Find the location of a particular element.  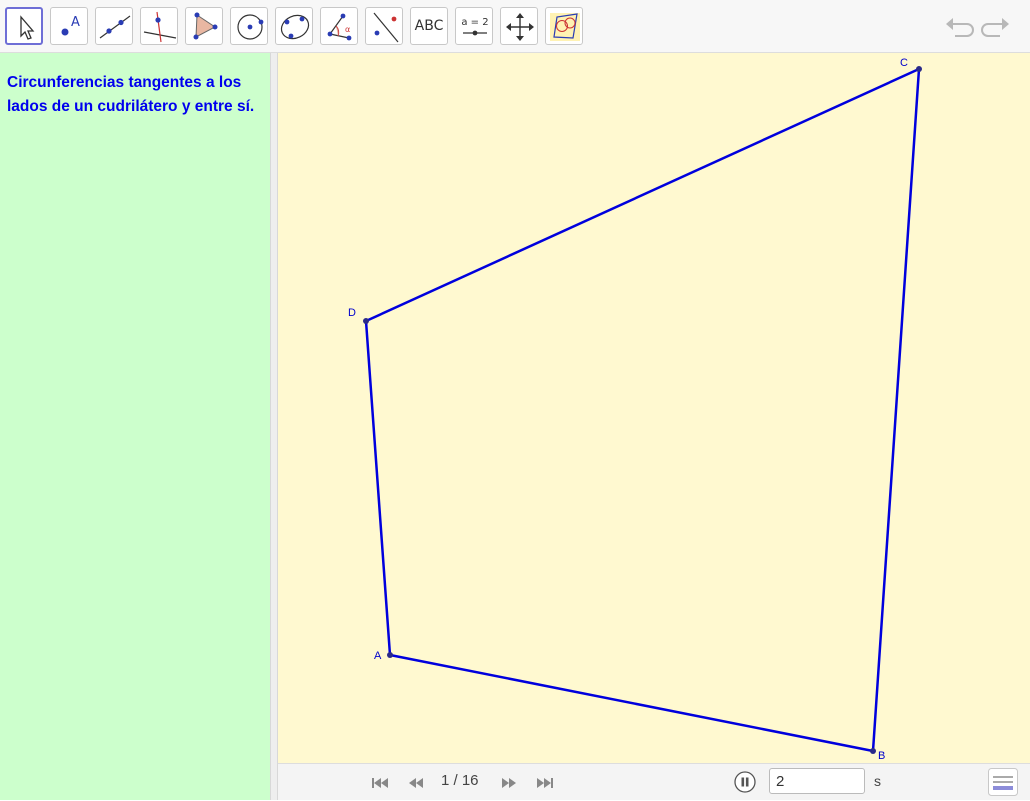

next-step-button is located at coordinates (509, 783).